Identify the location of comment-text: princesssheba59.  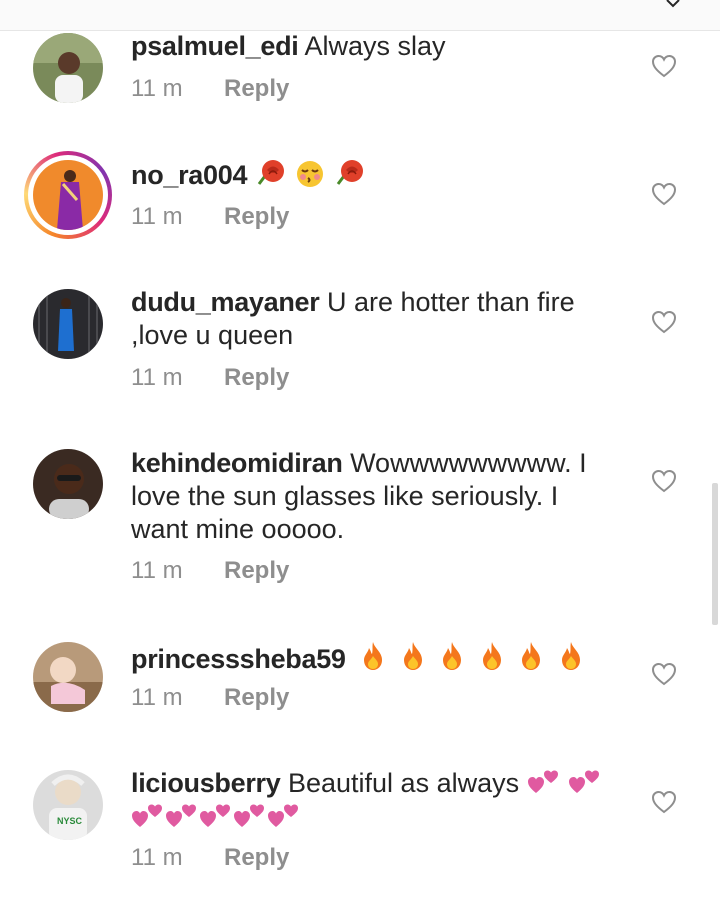
(371, 658).